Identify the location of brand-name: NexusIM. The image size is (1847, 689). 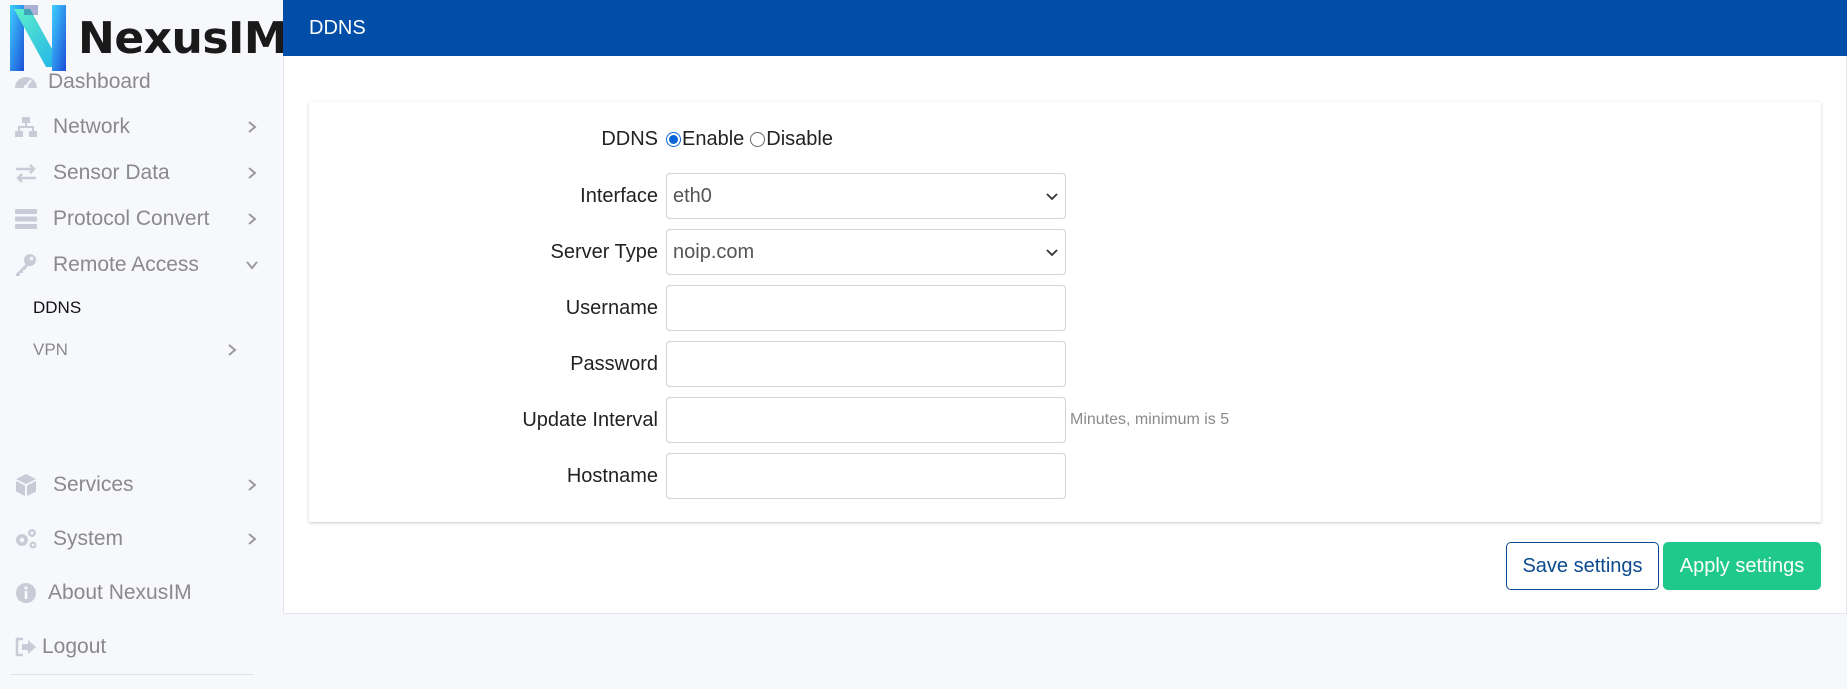
(183, 38).